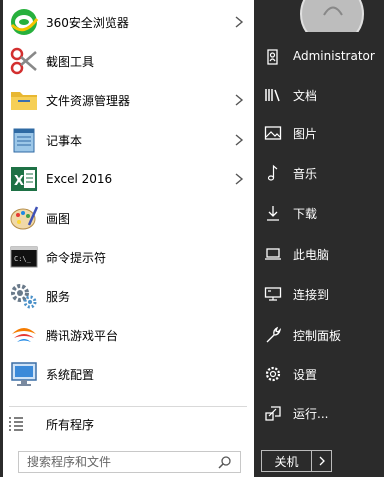 The height and width of the screenshot is (477, 384). I want to click on program-label: 画图, so click(58, 218).